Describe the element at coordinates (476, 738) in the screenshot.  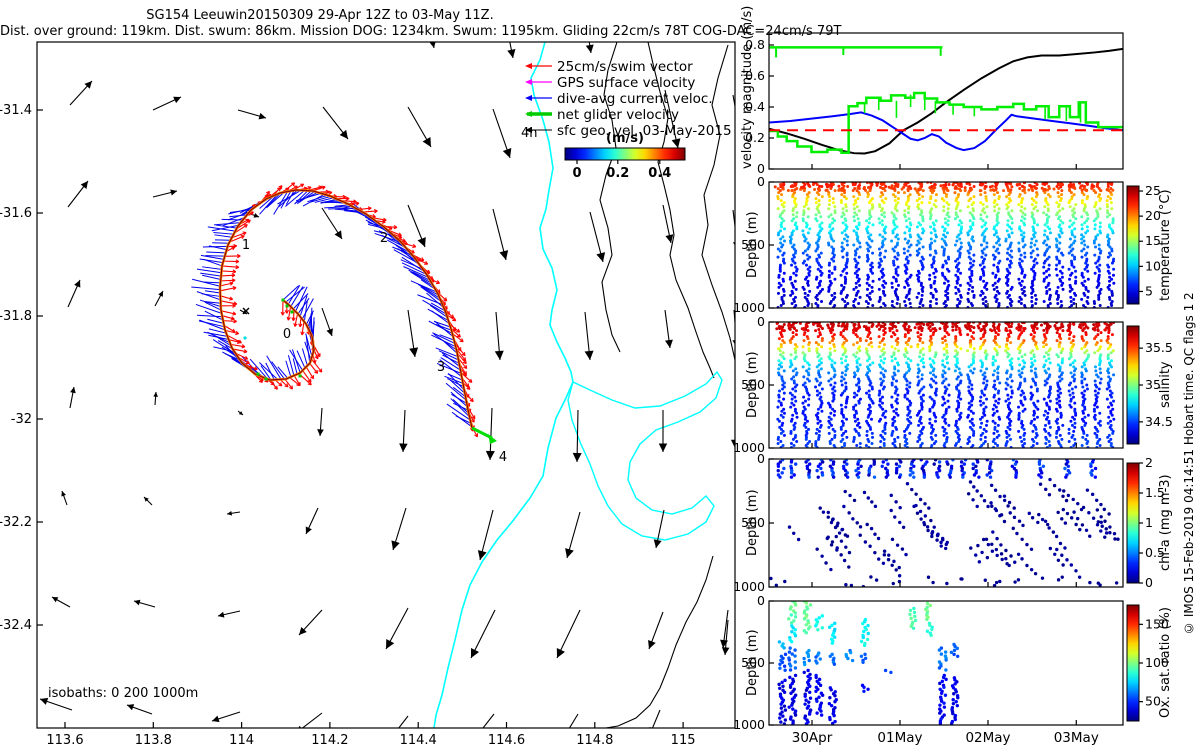
I see `geo-velocity-arrowhead` at that location.